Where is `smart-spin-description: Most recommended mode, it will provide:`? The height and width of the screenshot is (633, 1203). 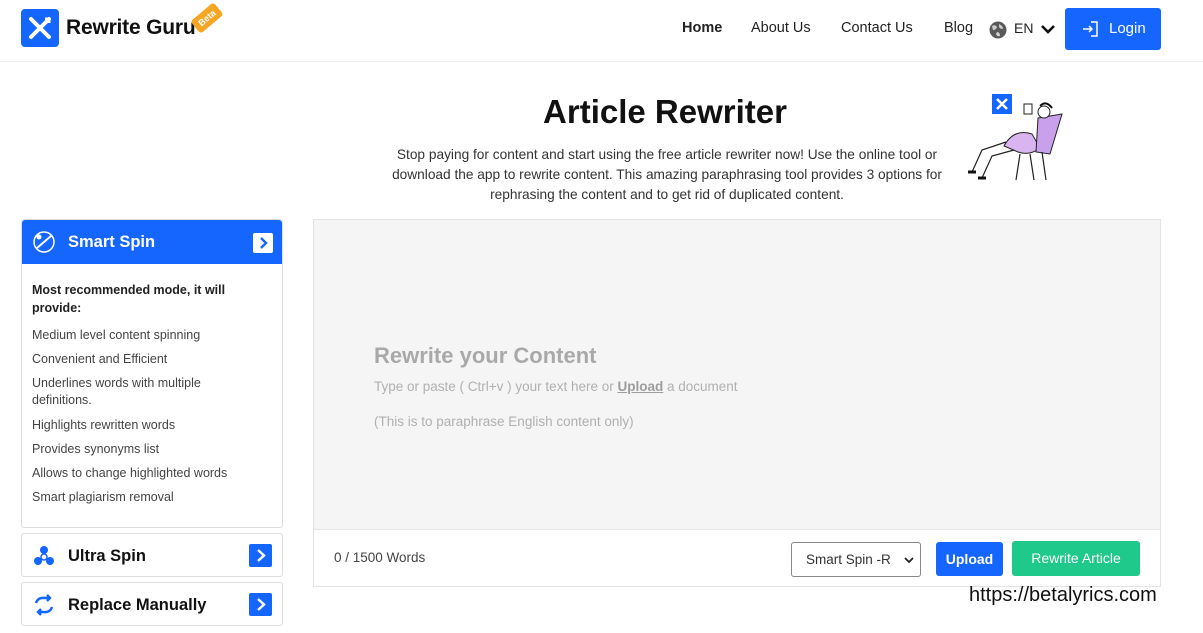 smart-spin-description: Most recommended mode, it will provide: is located at coordinates (129, 299).